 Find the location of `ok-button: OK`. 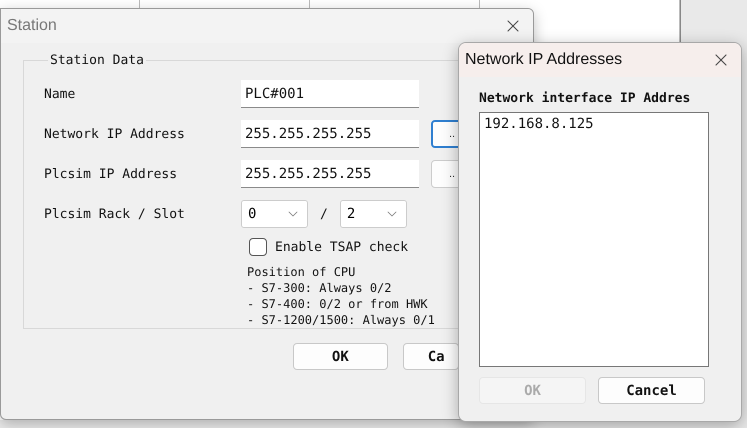

ok-button: OK is located at coordinates (340, 356).